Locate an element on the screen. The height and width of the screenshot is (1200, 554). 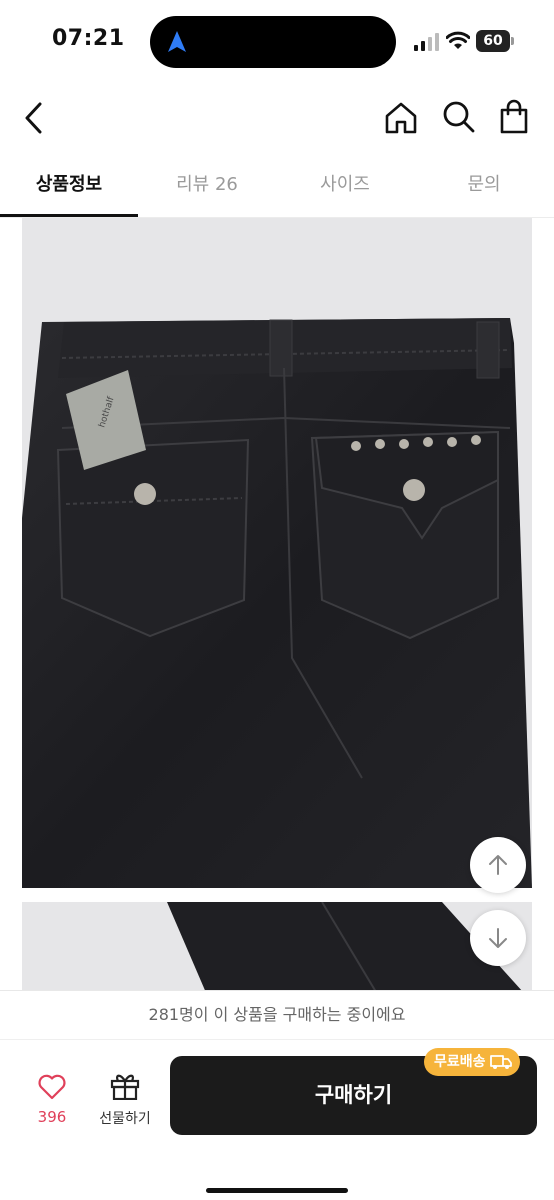
home-icon is located at coordinates (401, 118).